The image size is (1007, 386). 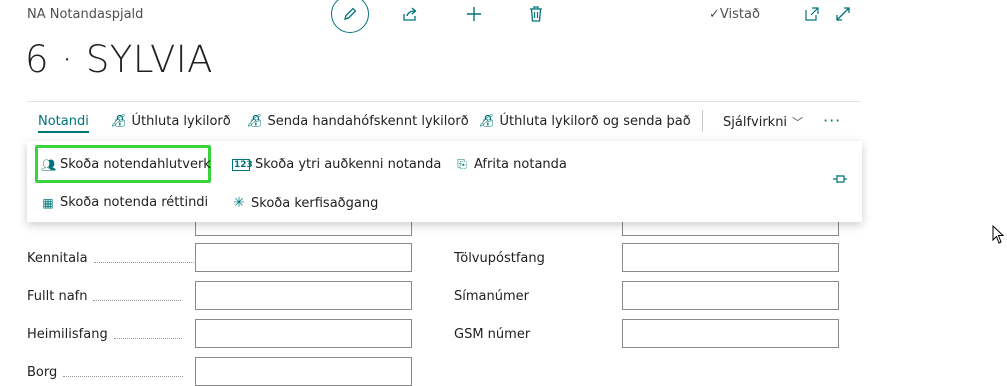 I want to click on field-label-borg: Borg, so click(x=105, y=372).